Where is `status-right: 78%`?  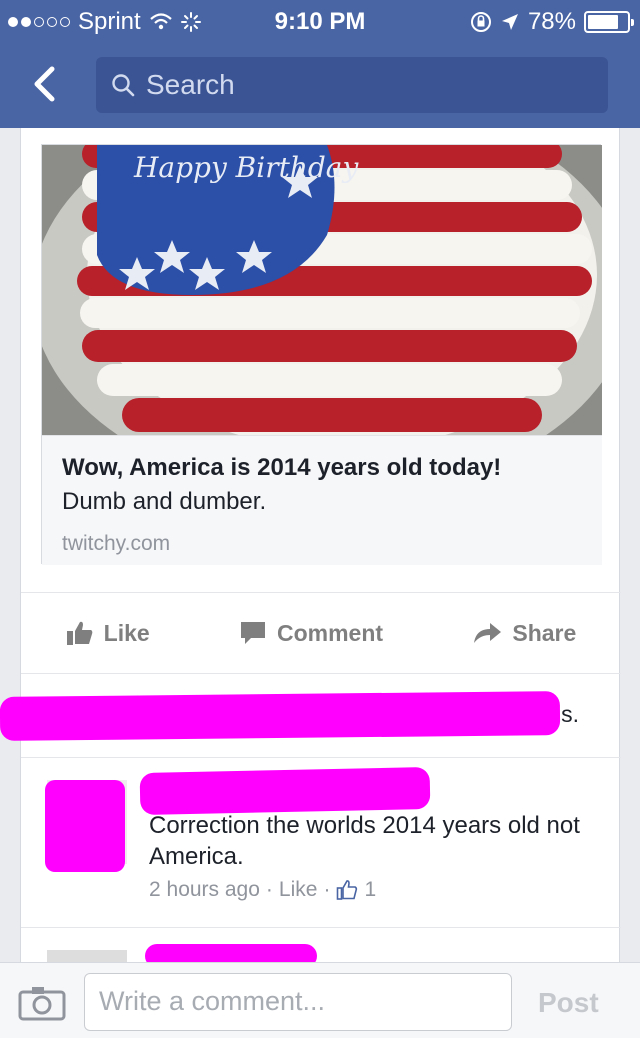
status-right: 78% is located at coordinates (552, 22).